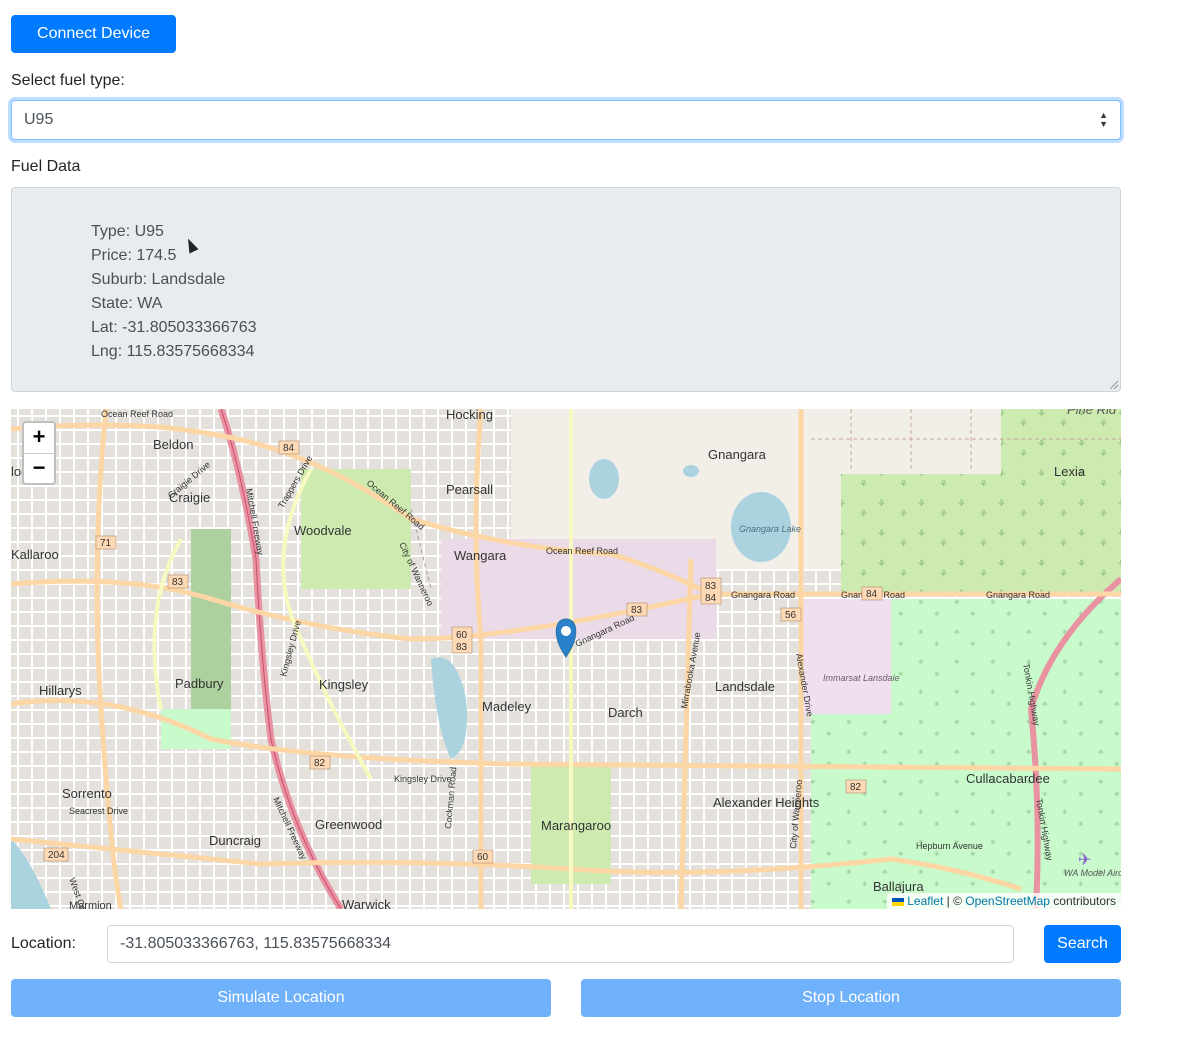 The width and height of the screenshot is (1180, 1044). I want to click on route-shield: 204, so click(56, 855).